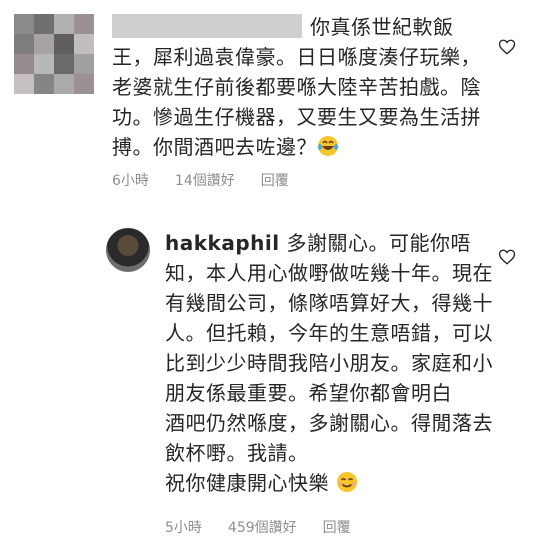 Image resolution: width=550 pixels, height=556 pixels. I want to click on comment-meta: 5小時 459個讚好 回覆, so click(271, 527).